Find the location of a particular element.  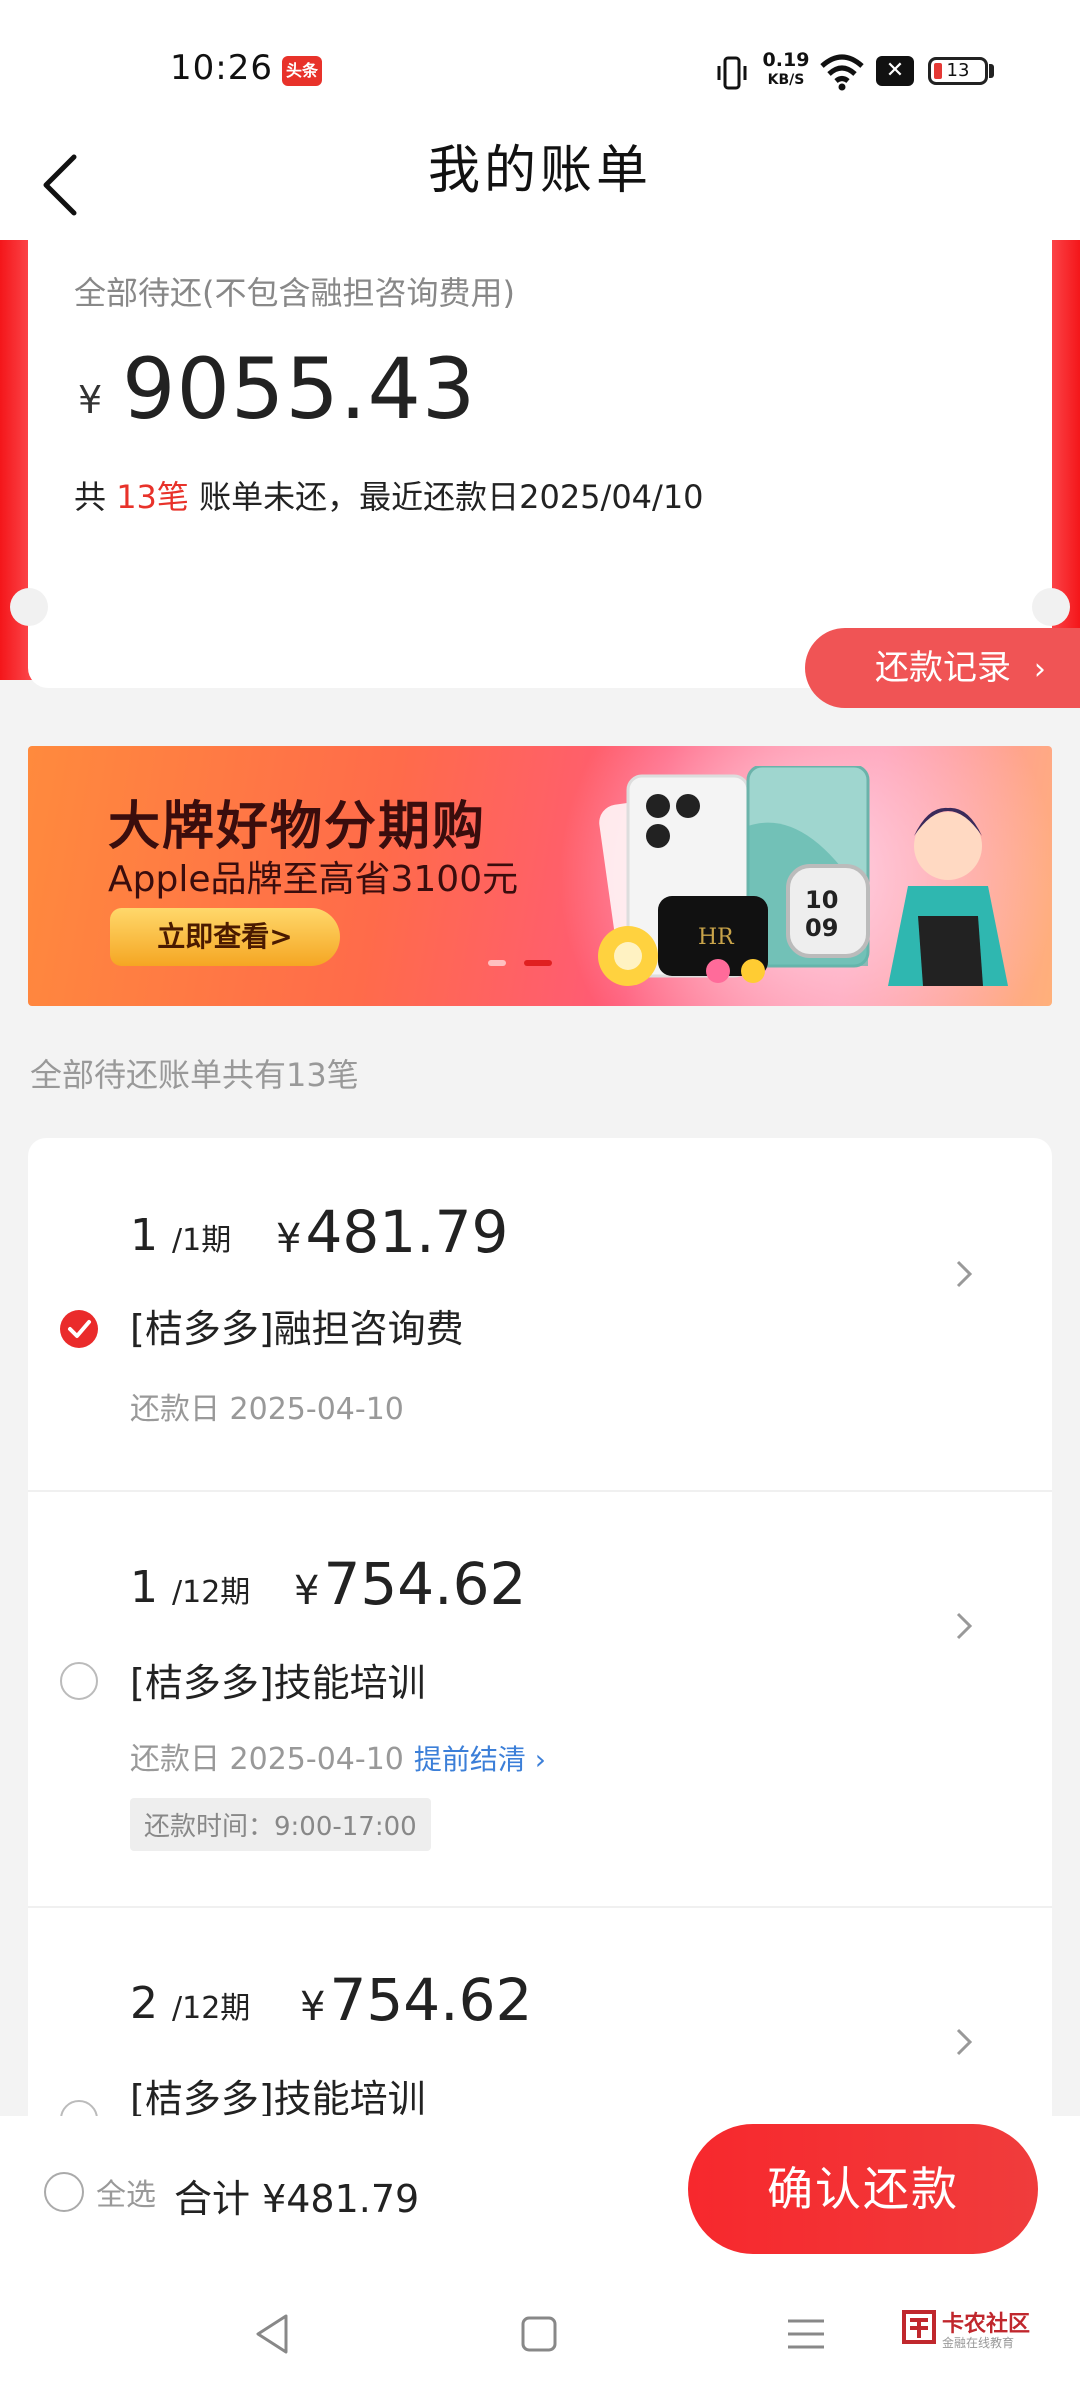

banner-view-button: 立即查看> is located at coordinates (225, 937).